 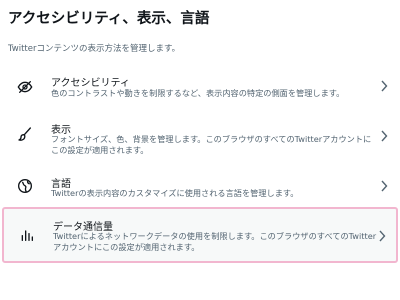 What do you see at coordinates (27, 235) in the screenshot?
I see `bar-chart-icon` at bounding box center [27, 235].